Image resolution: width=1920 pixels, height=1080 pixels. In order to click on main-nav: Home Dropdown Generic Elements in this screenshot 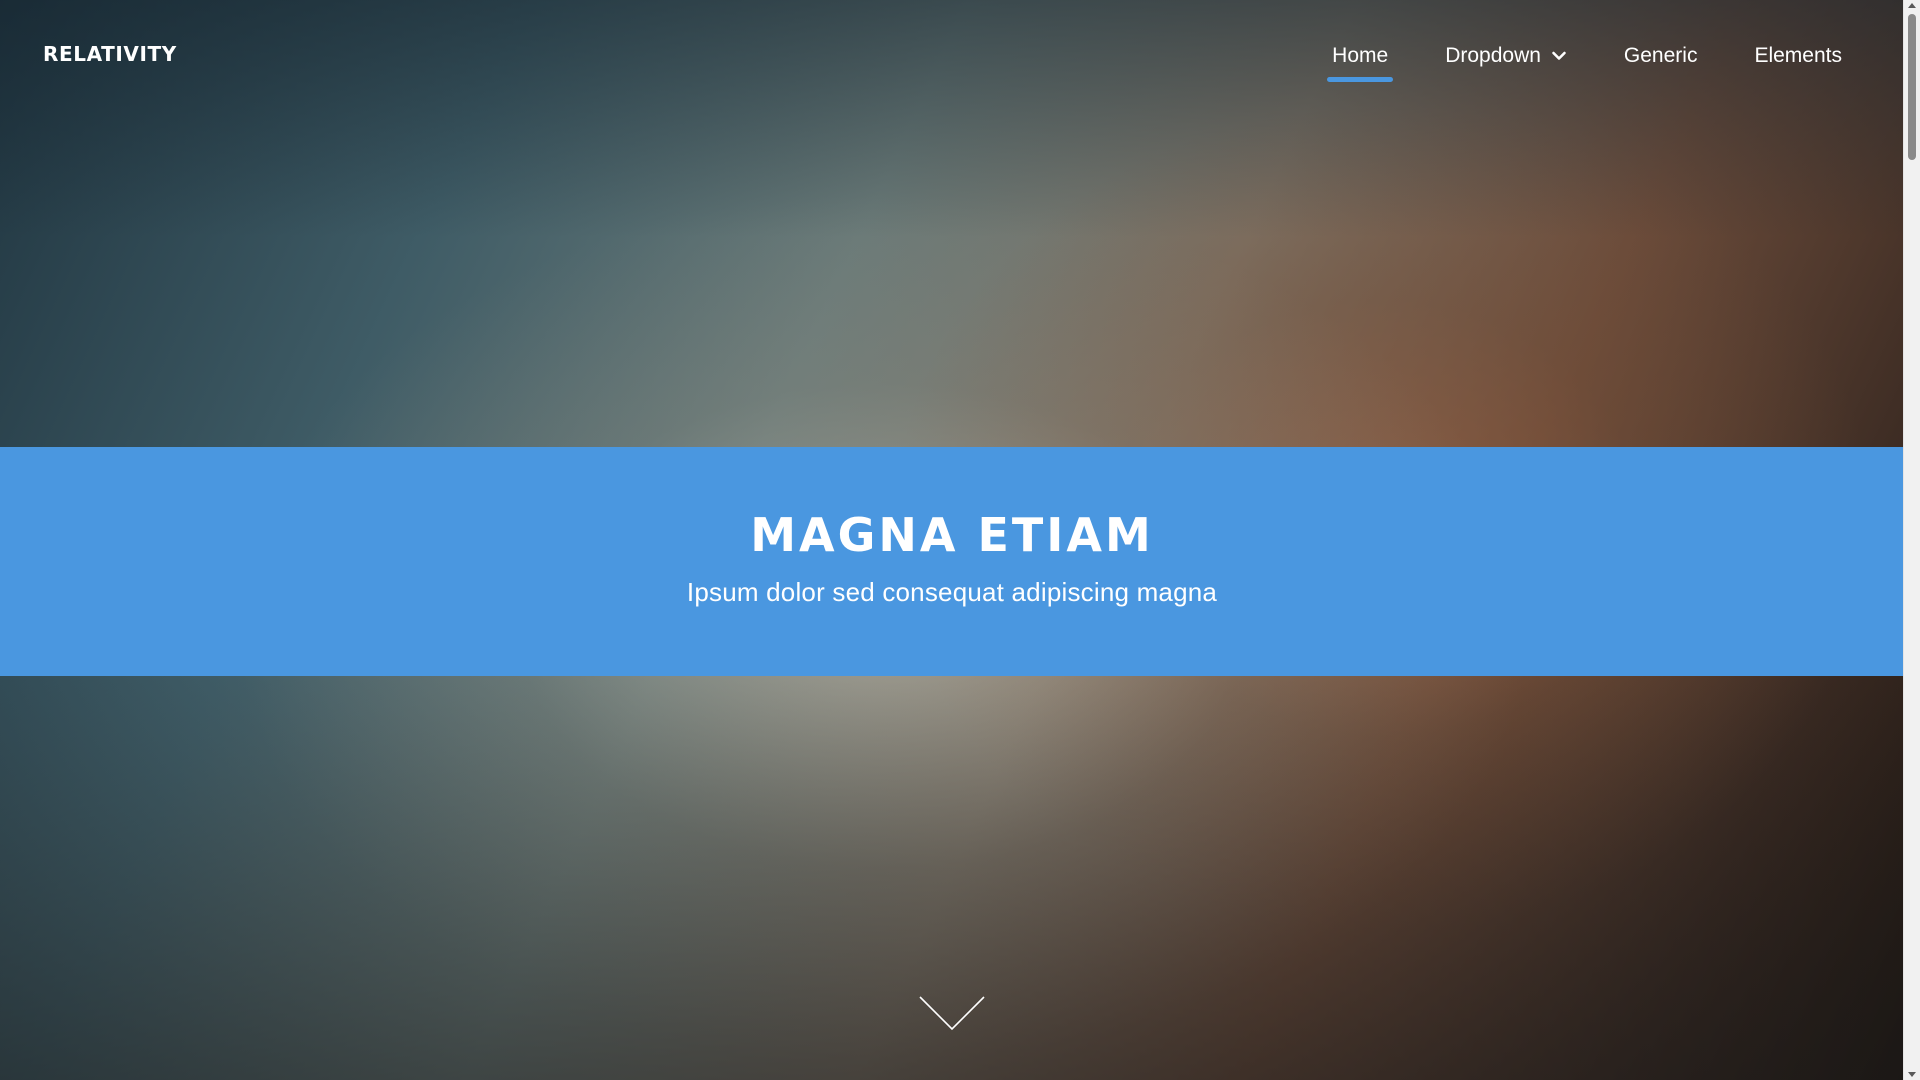, I will do `click(1563, 61)`.